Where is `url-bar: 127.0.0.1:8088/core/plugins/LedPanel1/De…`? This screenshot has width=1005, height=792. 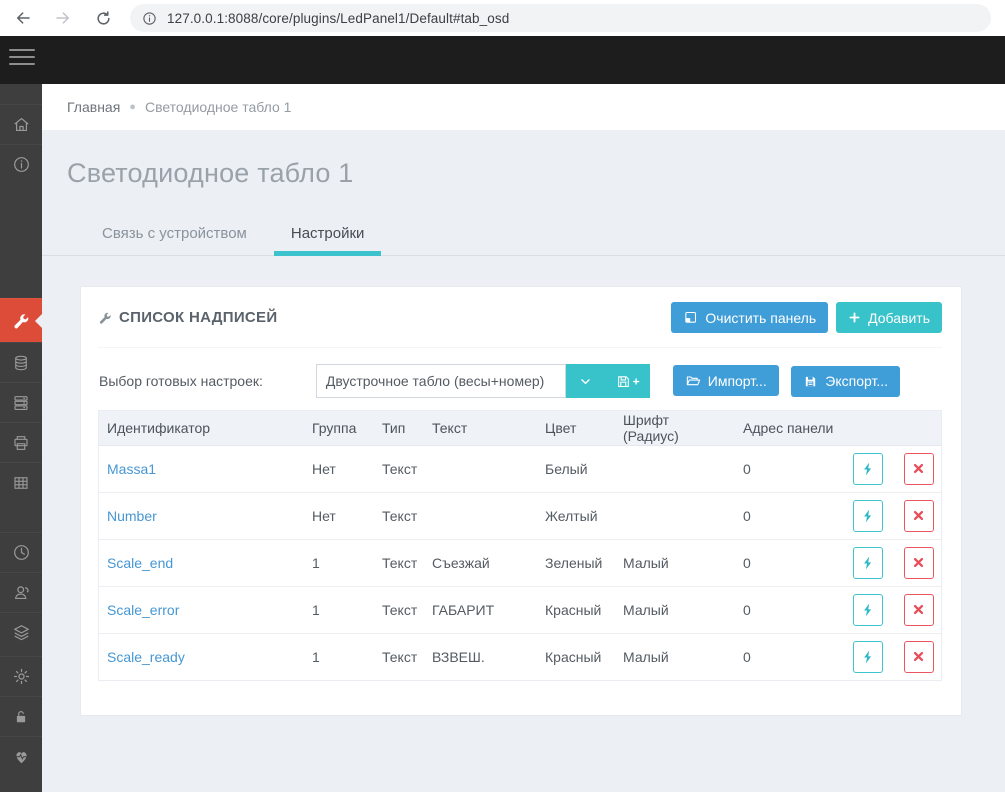
url-bar: 127.0.0.1:8088/core/plugins/LedPanel1/De… is located at coordinates (560, 18).